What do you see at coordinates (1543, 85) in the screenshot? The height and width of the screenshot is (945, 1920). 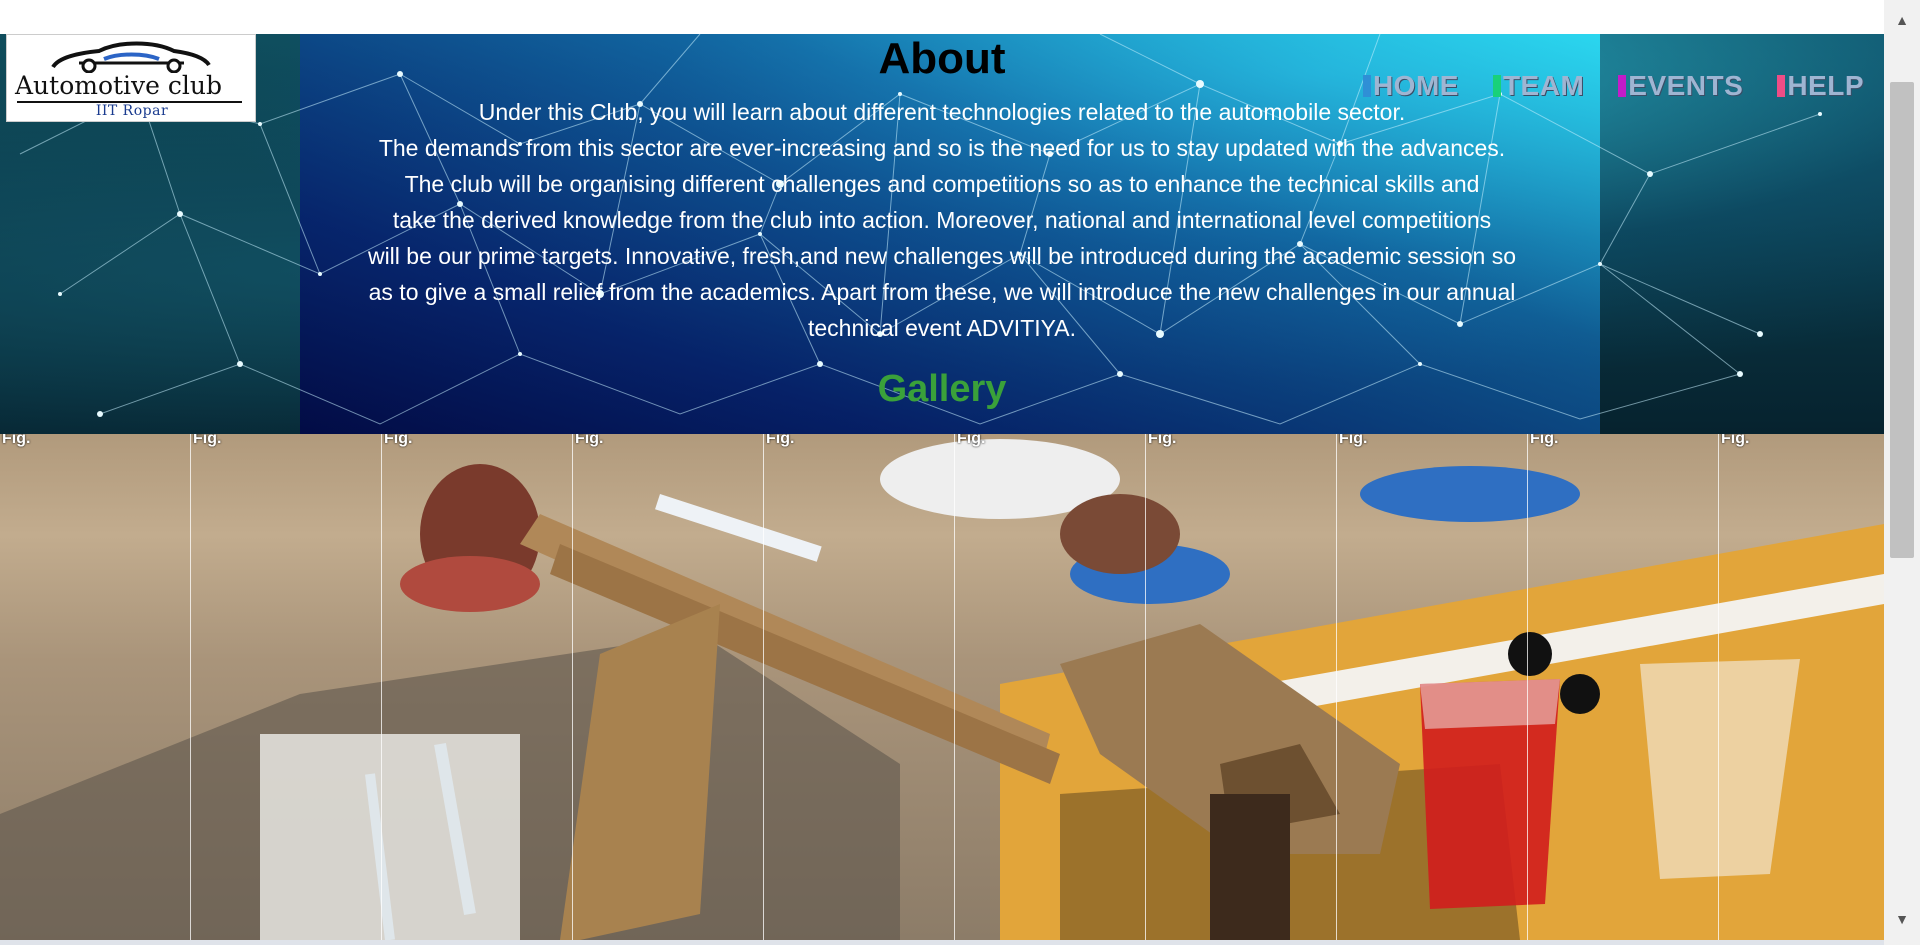 I see `nav-label: TEAM` at bounding box center [1543, 85].